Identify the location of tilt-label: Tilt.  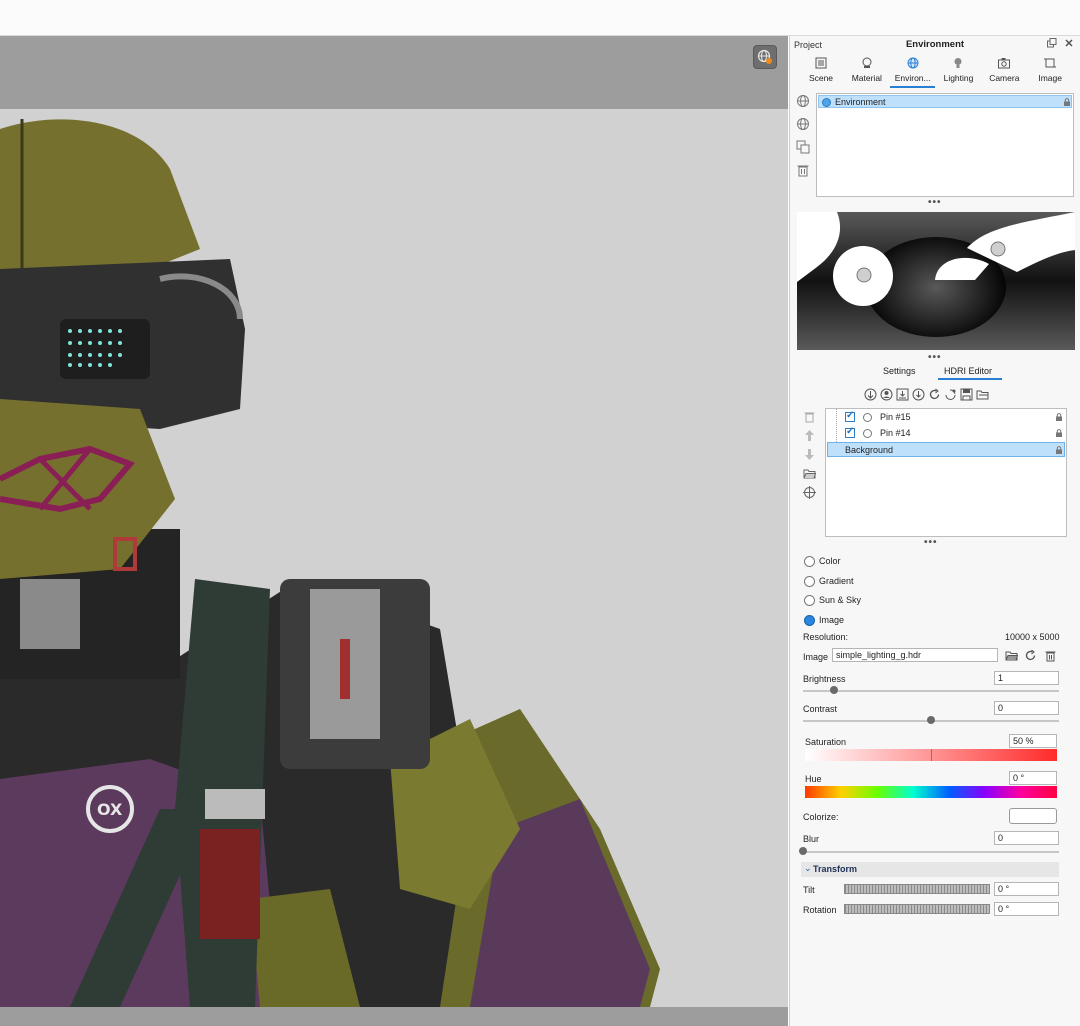
(809, 890).